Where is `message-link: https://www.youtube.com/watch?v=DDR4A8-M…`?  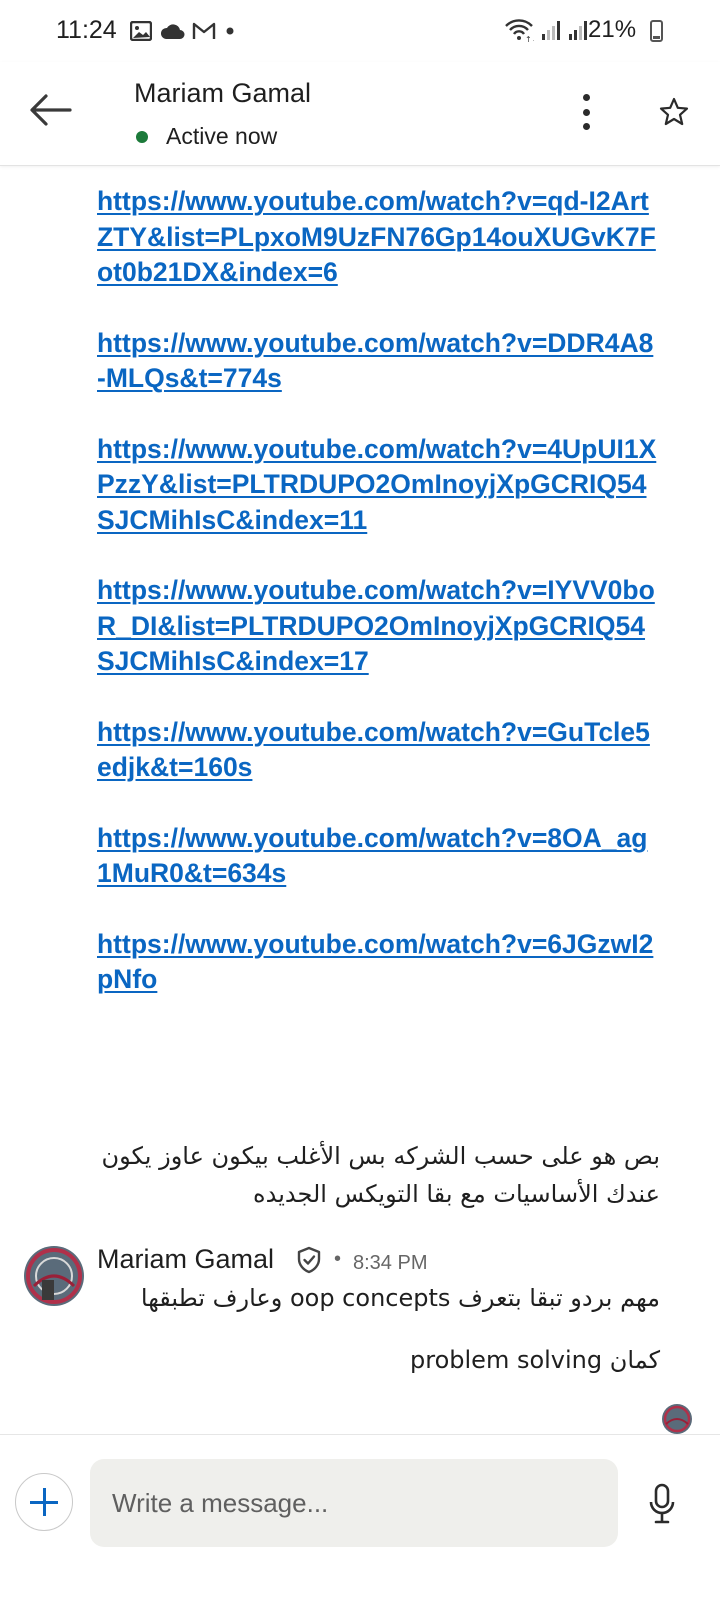
message-link: https://www.youtube.com/watch?v=DDR4A8-M… is located at coordinates (377, 361).